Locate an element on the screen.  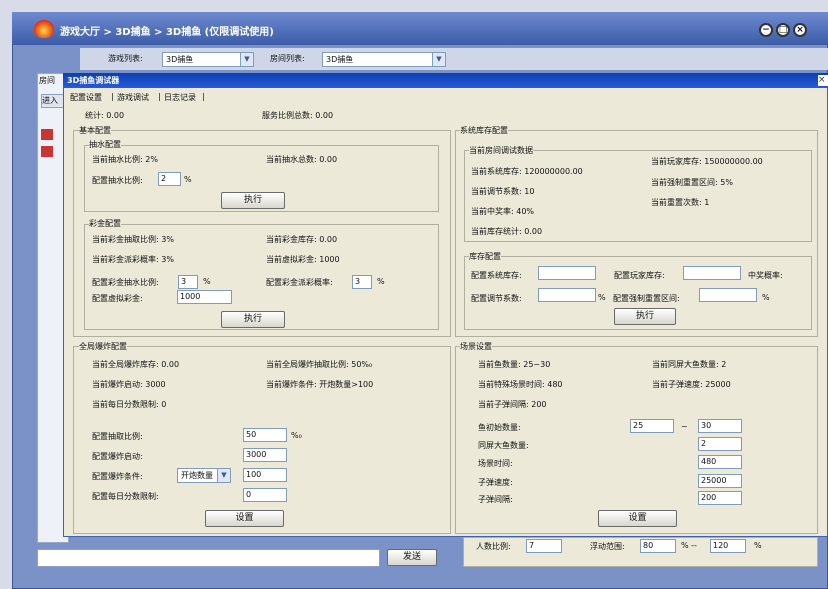
explode-limit-label: 配置每日分数限制: is located at coordinates (125, 496).